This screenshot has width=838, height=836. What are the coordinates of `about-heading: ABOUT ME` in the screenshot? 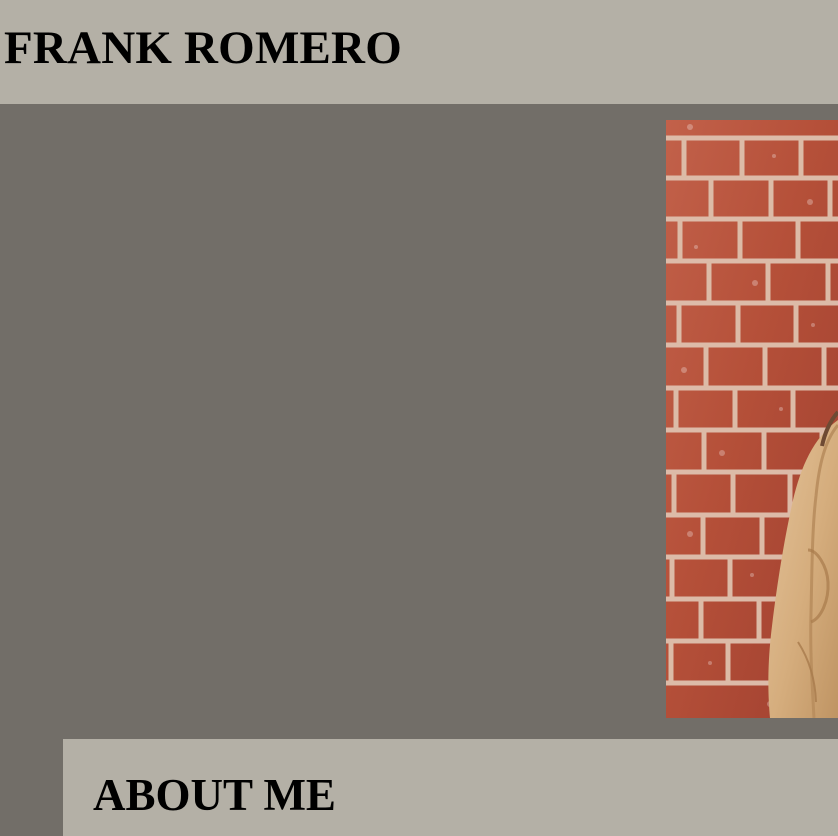 It's located at (214, 795).